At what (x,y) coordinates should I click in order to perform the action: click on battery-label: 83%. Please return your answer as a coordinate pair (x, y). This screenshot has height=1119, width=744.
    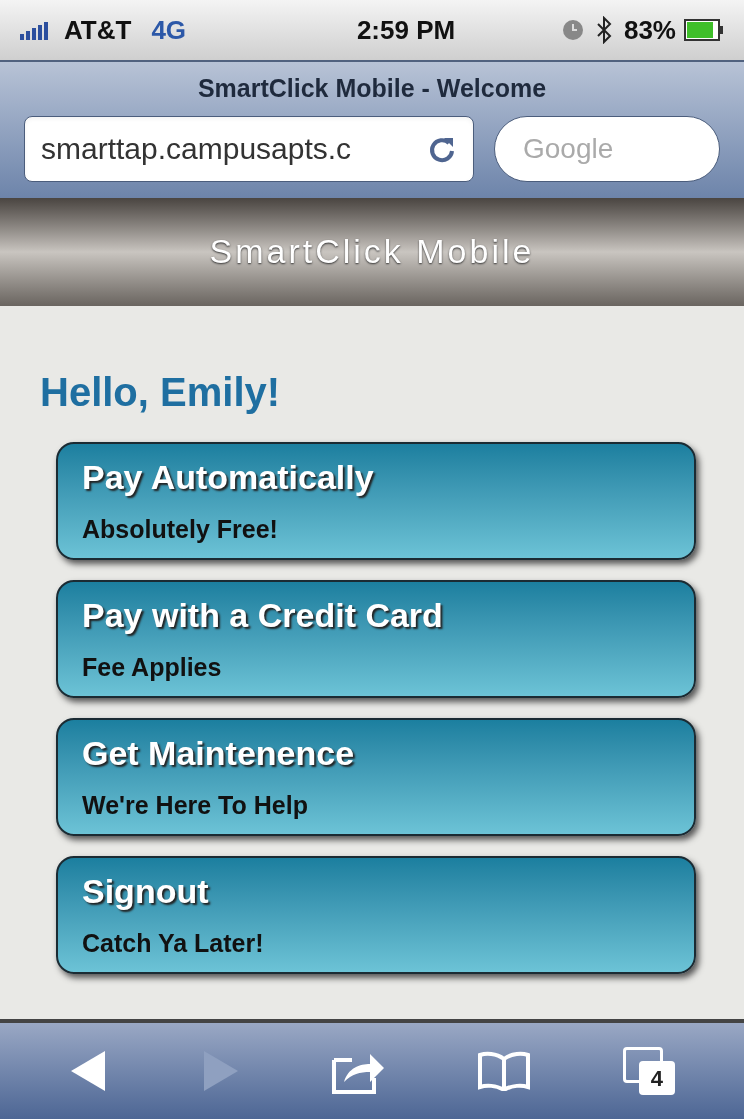
    Looking at the image, I should click on (649, 30).